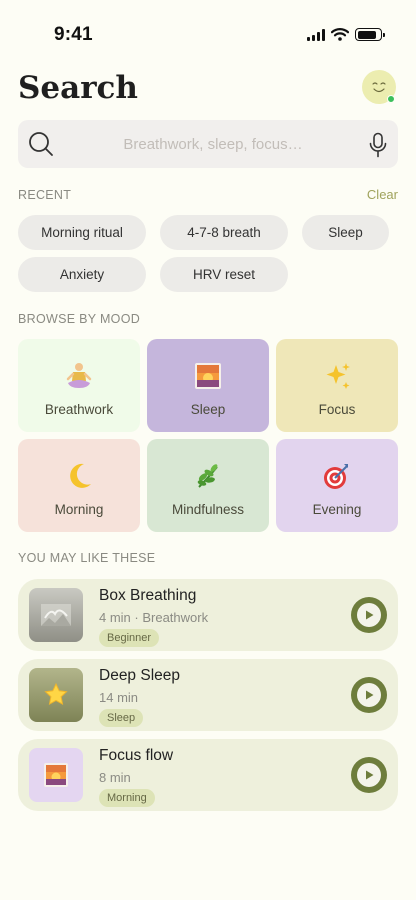 Image resolution: width=416 pixels, height=900 pixels. What do you see at coordinates (136, 755) in the screenshot?
I see `recommendation-title: Focus flow` at bounding box center [136, 755].